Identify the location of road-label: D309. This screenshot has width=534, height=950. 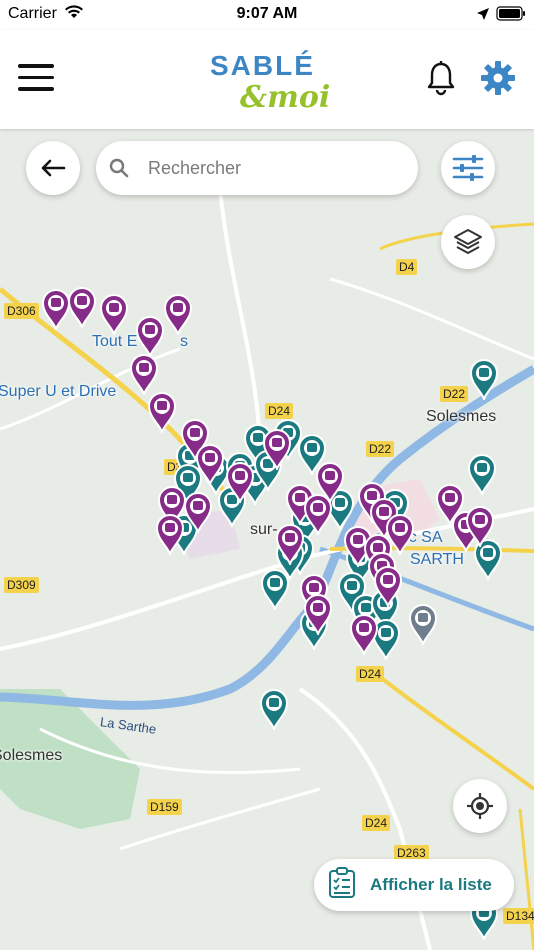
(21, 585).